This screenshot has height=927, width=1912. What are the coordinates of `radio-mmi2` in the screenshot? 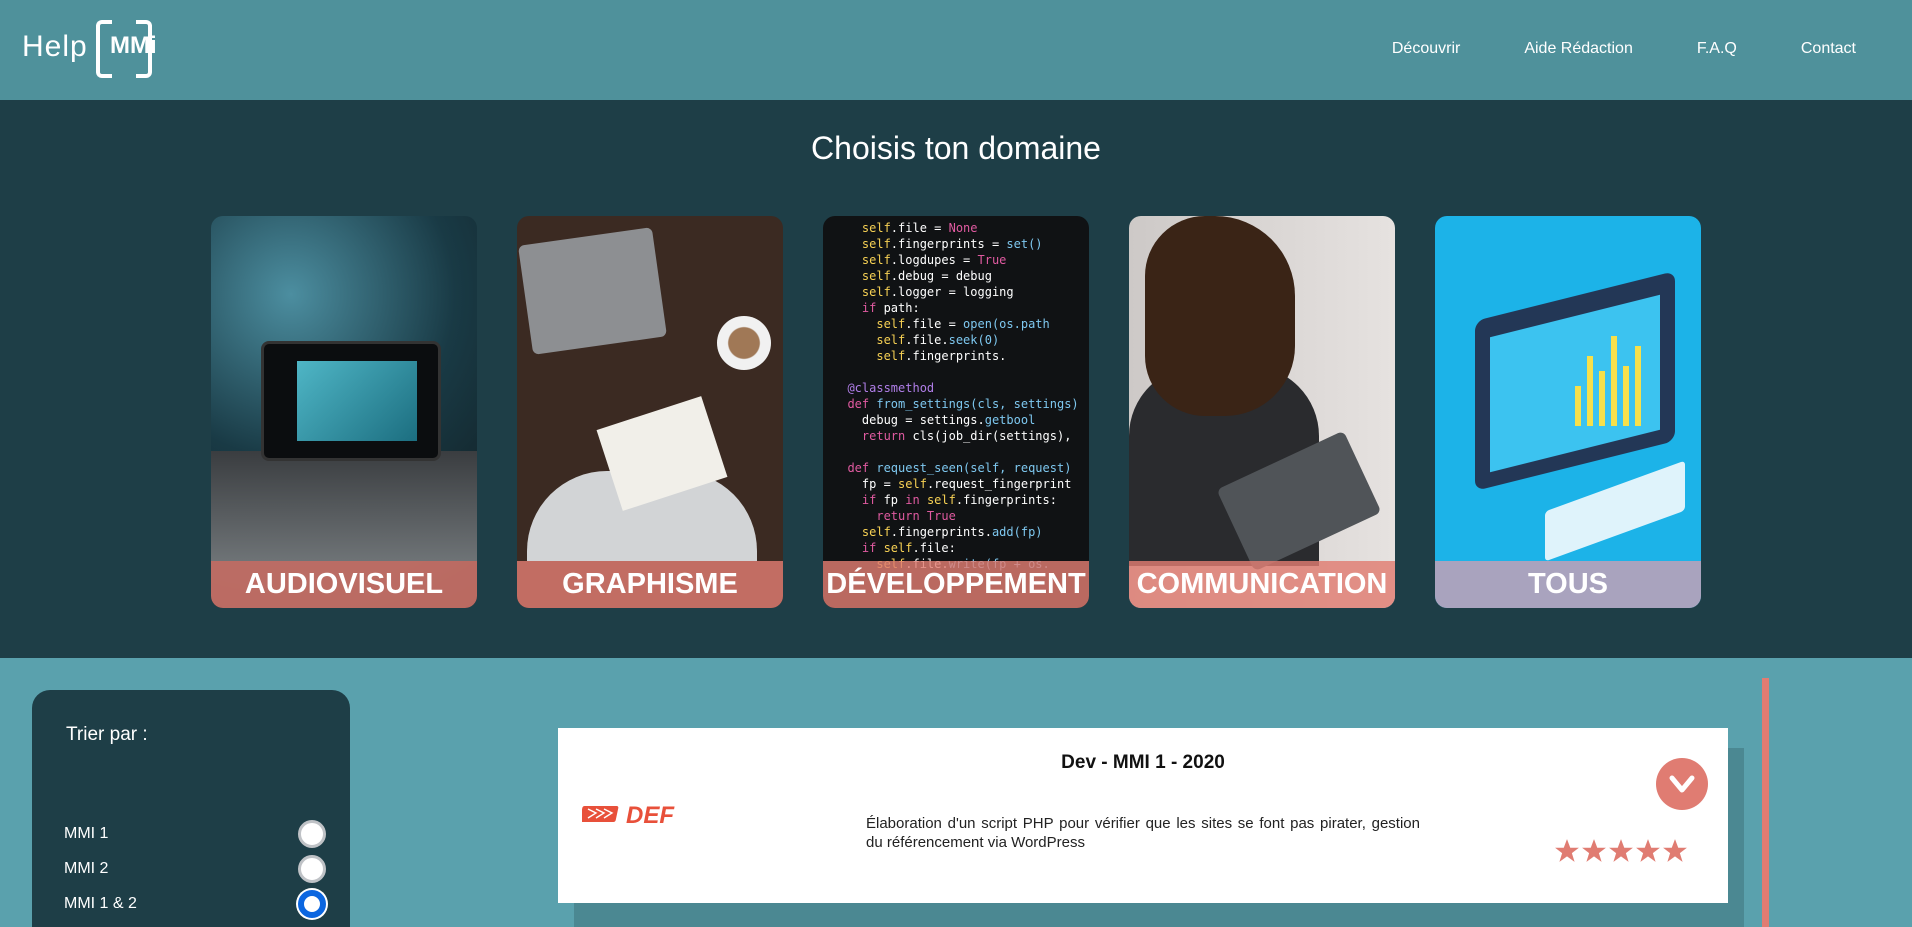 It's located at (312, 869).